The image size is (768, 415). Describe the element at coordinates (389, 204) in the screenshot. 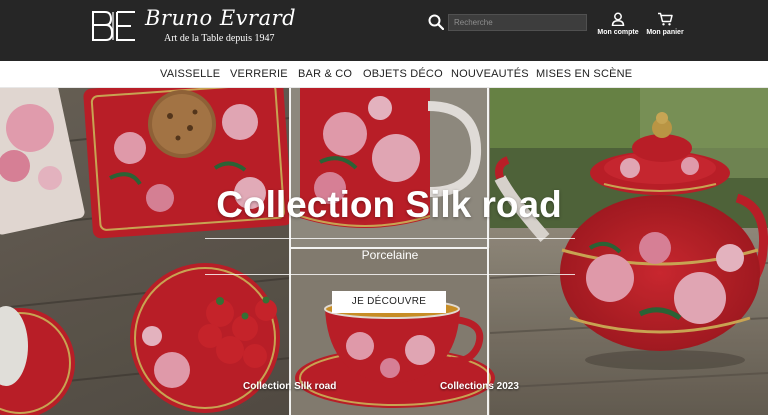

I see `hero-title: Collection Silk road` at that location.